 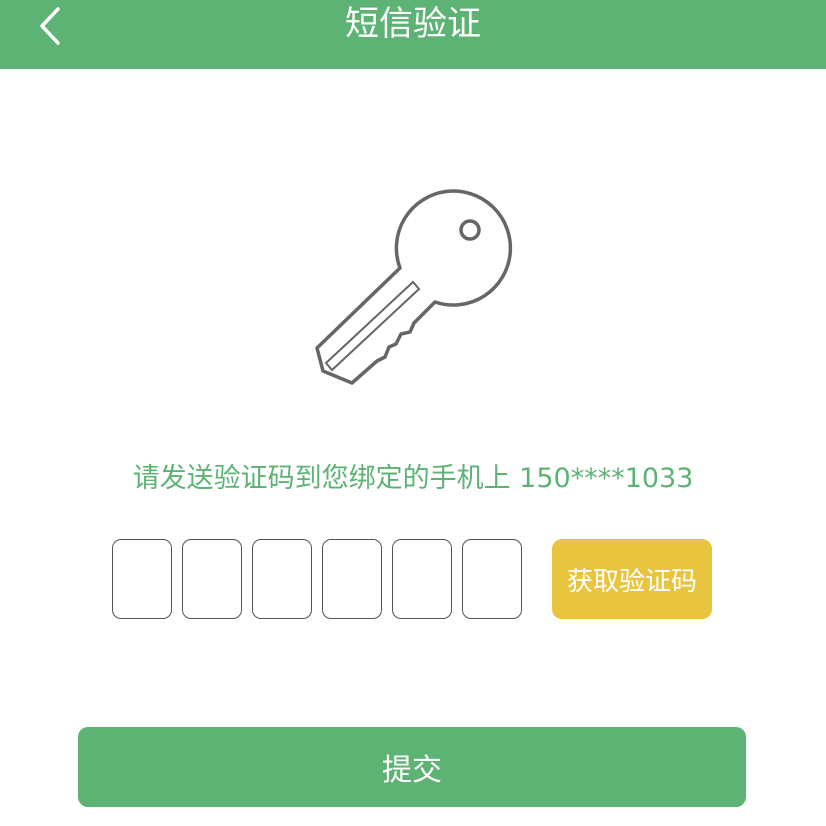 I want to click on navigation-bar: 短信验证, so click(x=413, y=34).